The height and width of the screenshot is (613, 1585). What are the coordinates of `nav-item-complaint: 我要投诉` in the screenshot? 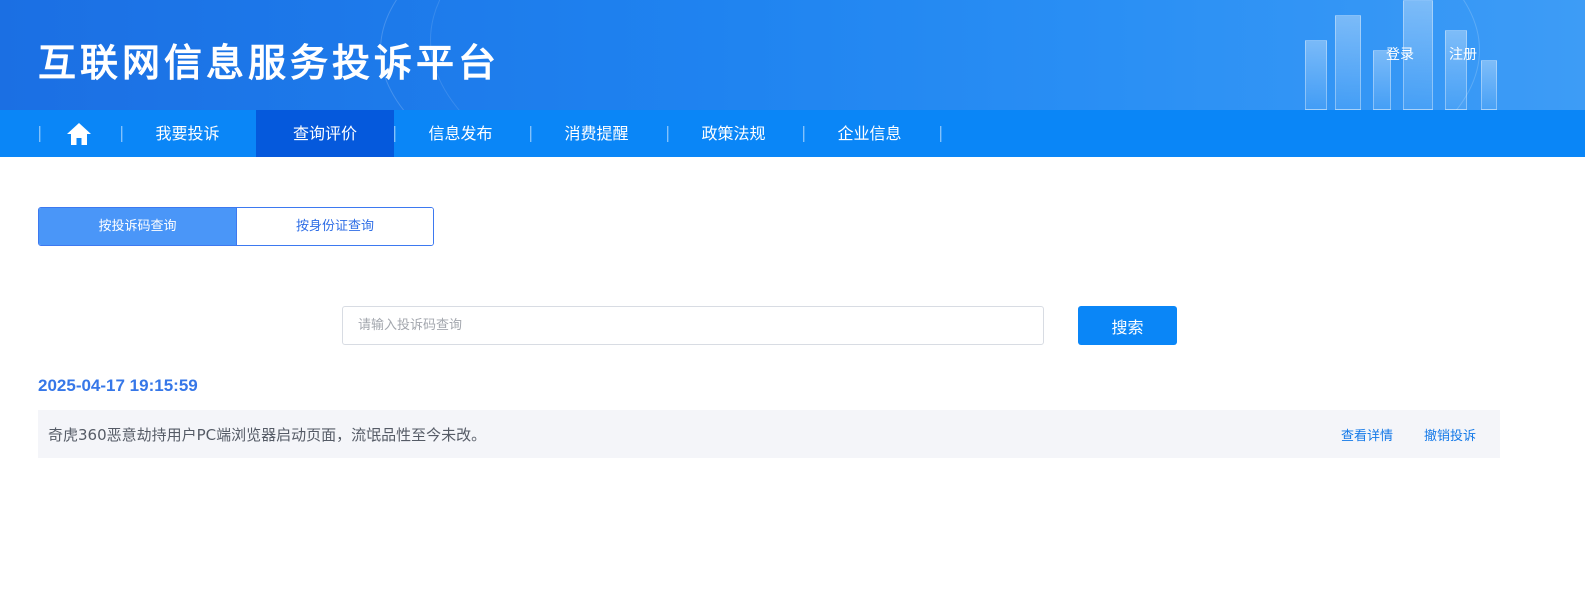 It's located at (187, 133).